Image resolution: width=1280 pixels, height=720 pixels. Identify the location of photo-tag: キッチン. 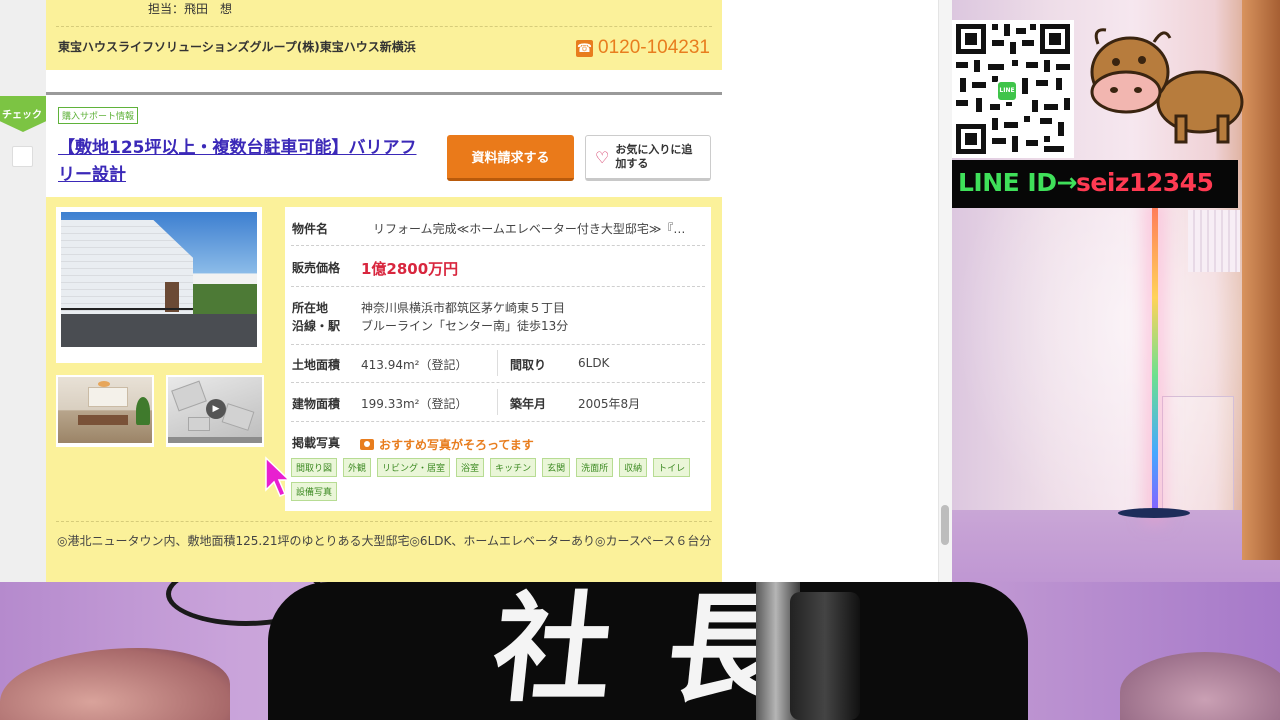
(513, 467).